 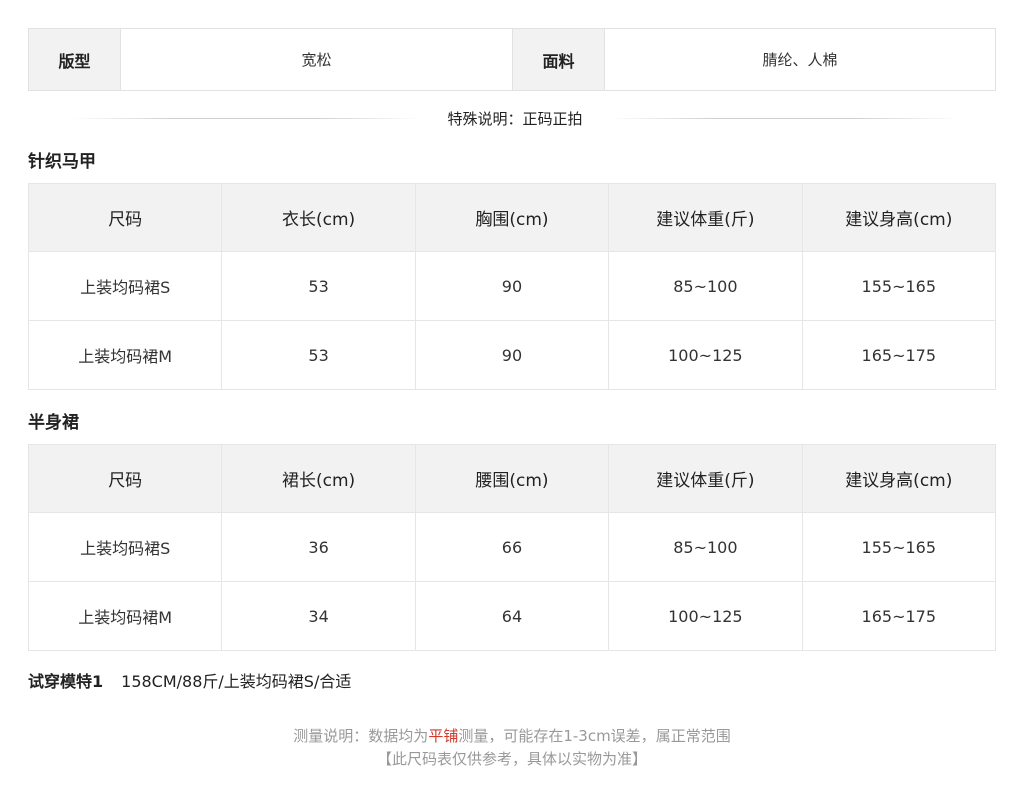 I want to click on attr-key-fabric: 面料, so click(x=558, y=59).